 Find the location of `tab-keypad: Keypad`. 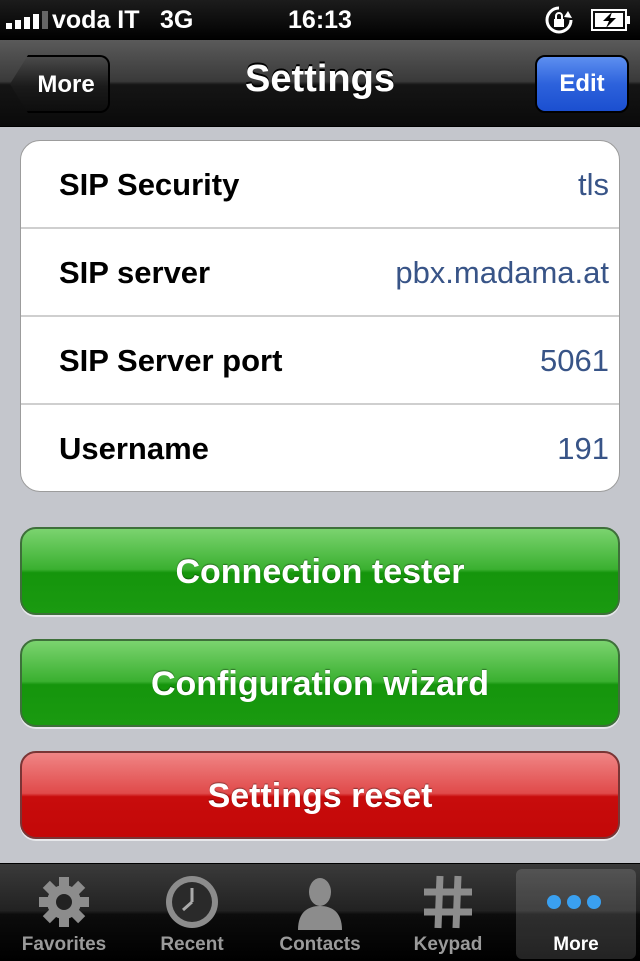

tab-keypad: Keypad is located at coordinates (448, 912).